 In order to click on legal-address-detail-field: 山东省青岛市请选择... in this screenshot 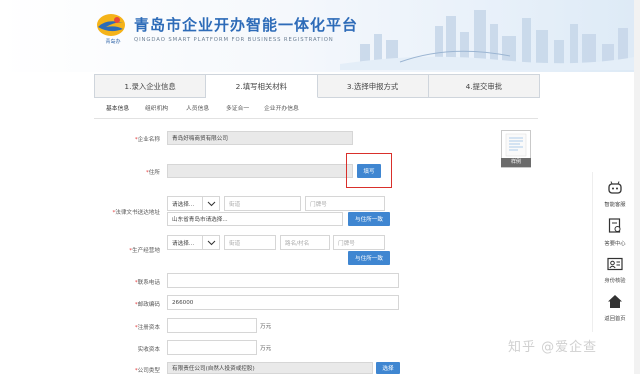, I will do `click(255, 219)`.